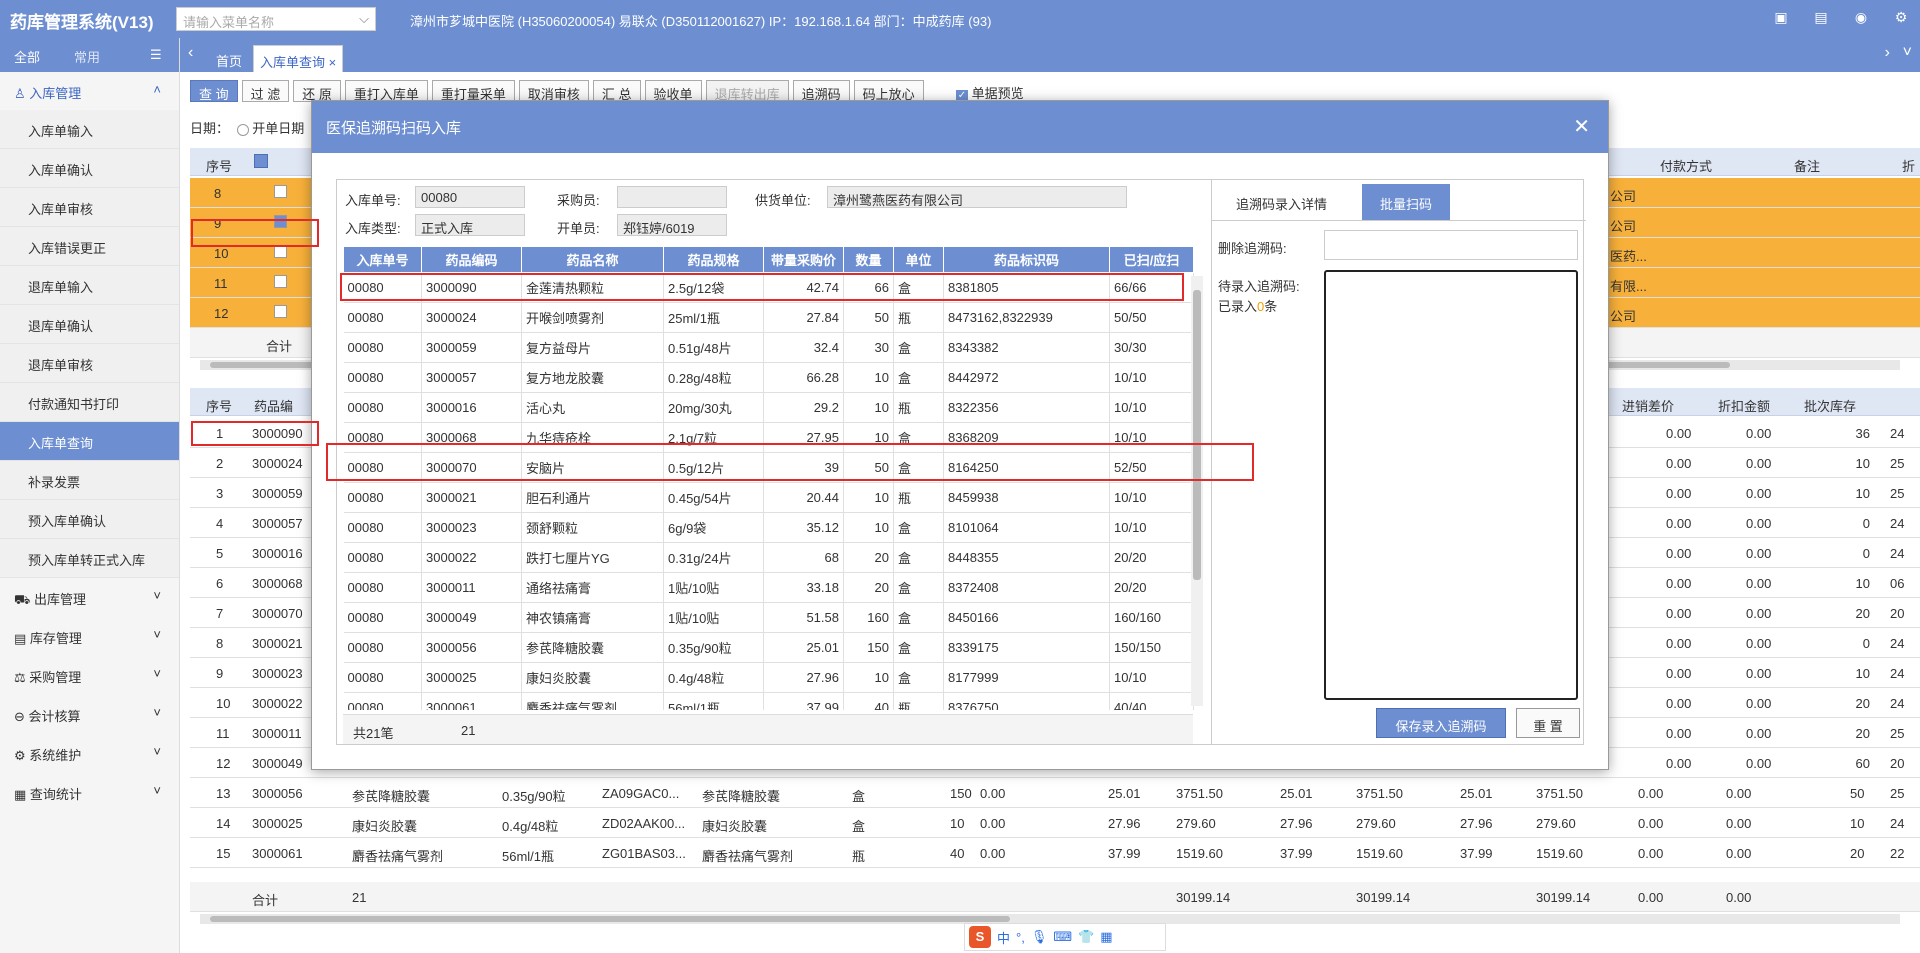  What do you see at coordinates (229, 58) in the screenshot?
I see `tab-home: 首页` at bounding box center [229, 58].